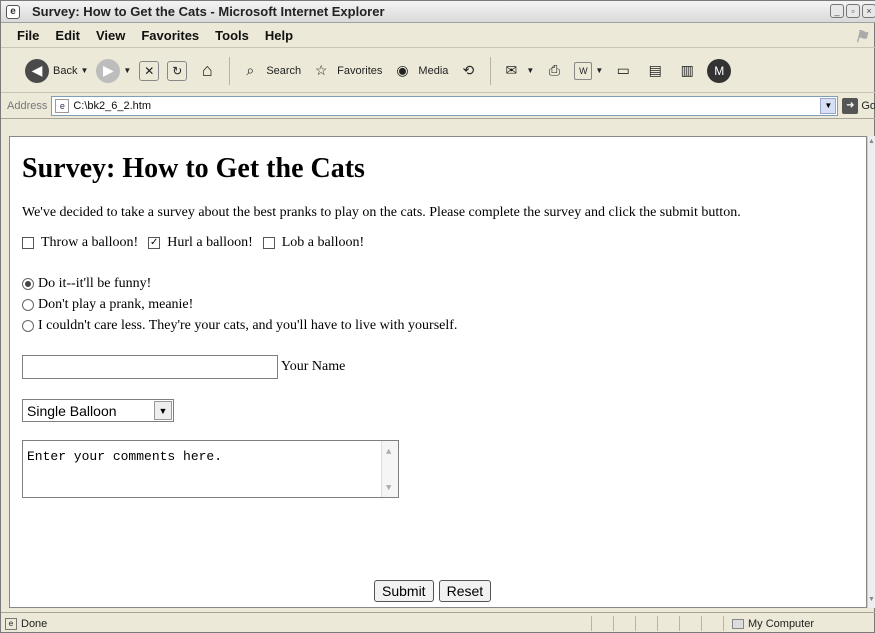 The width and height of the screenshot is (875, 633). Describe the element at coordinates (62, 106) in the screenshot. I see `page-icon: e` at that location.